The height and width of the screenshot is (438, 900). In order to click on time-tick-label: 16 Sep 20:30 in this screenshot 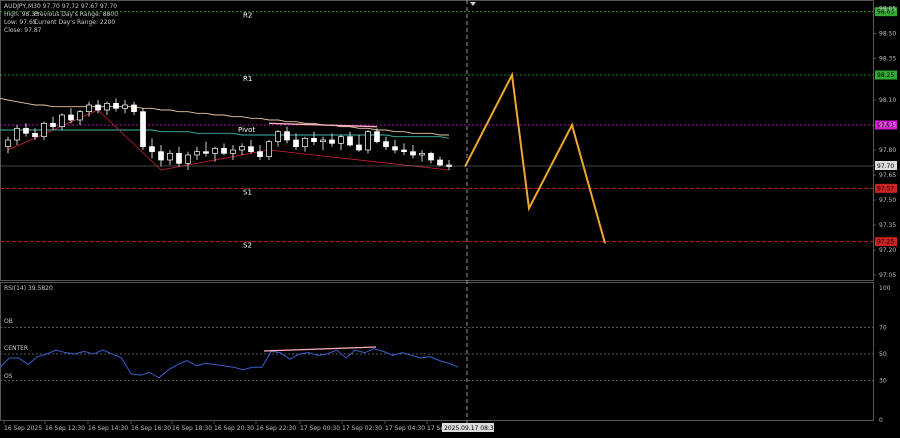, I will do `click(234, 428)`.